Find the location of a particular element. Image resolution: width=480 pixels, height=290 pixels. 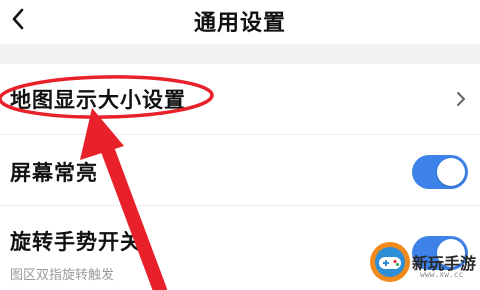

page-title: 通用设置 is located at coordinates (239, 23).